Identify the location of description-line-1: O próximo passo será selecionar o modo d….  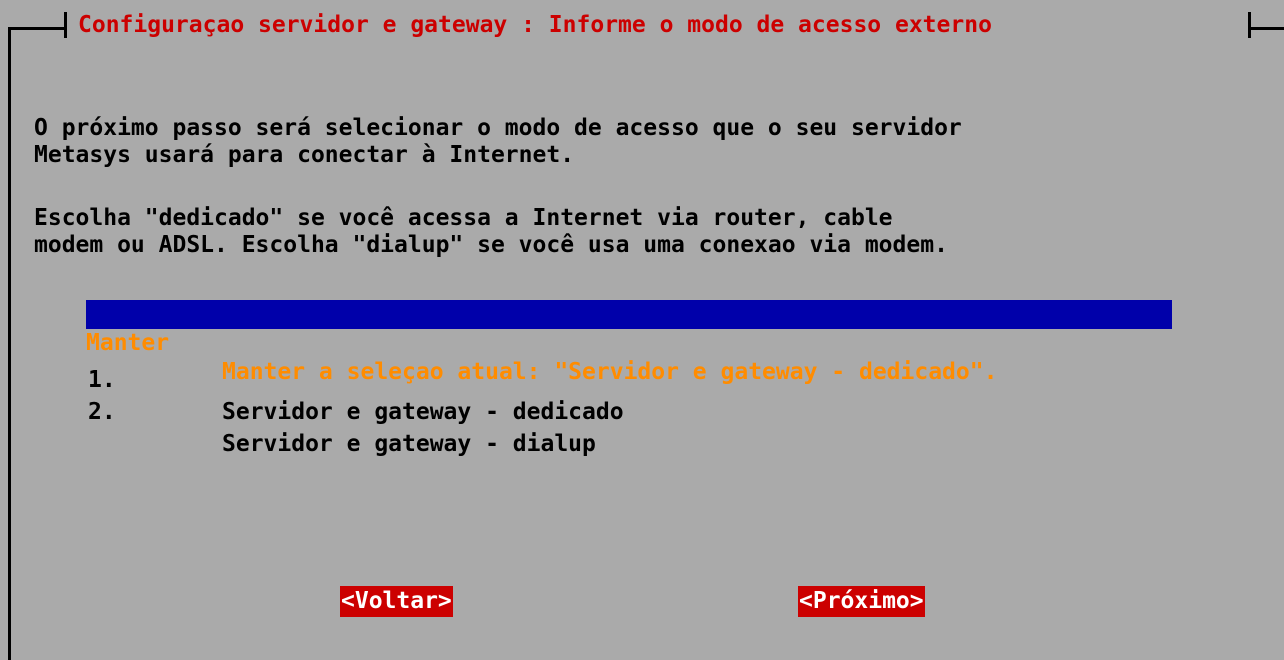
(498, 128).